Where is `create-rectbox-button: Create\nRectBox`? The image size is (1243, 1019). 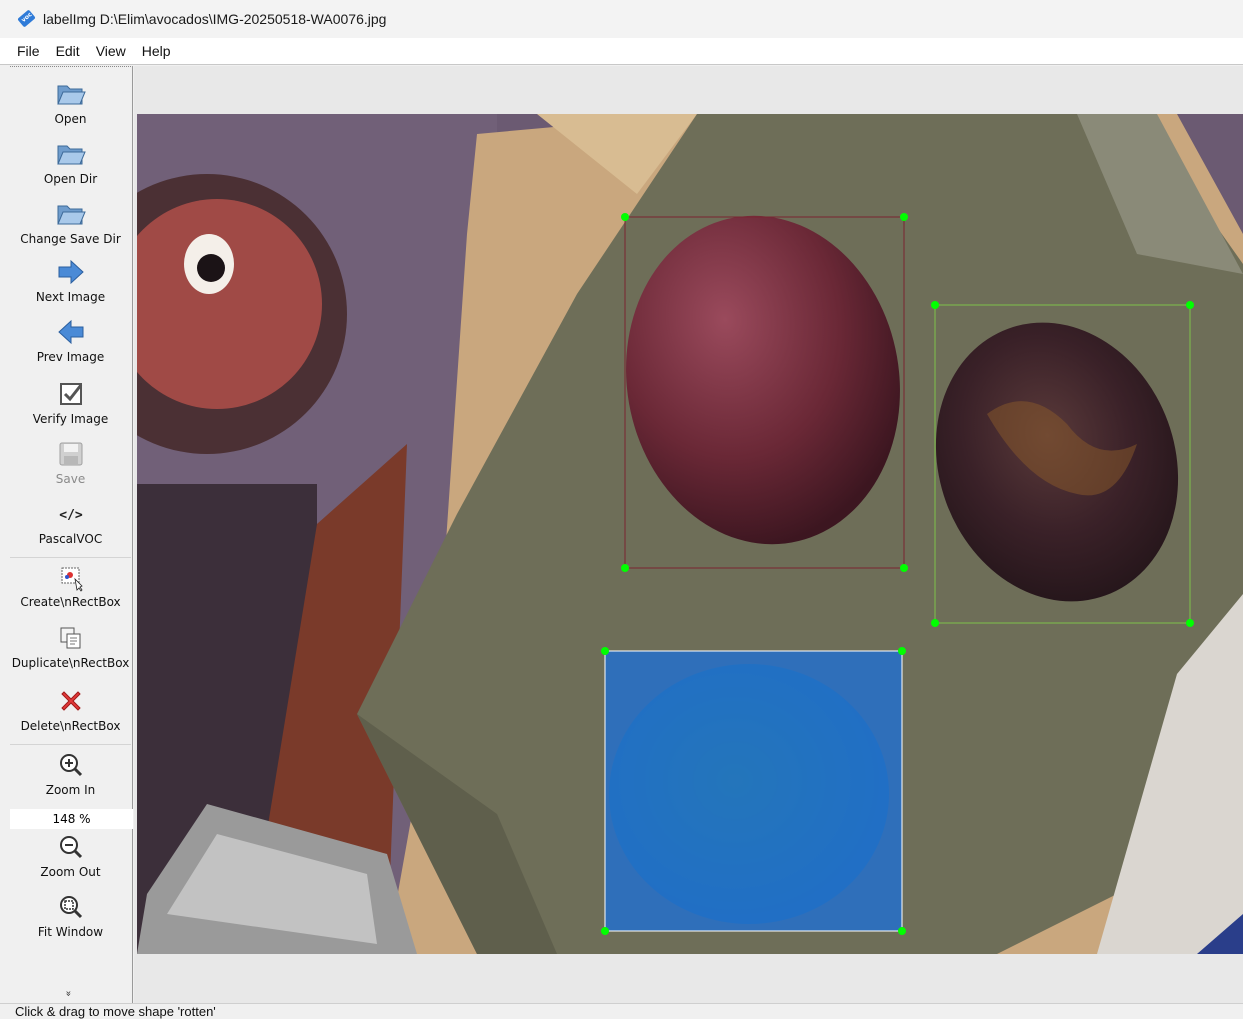 create-rectbox-button: Create\nRectBox is located at coordinates (70, 585).